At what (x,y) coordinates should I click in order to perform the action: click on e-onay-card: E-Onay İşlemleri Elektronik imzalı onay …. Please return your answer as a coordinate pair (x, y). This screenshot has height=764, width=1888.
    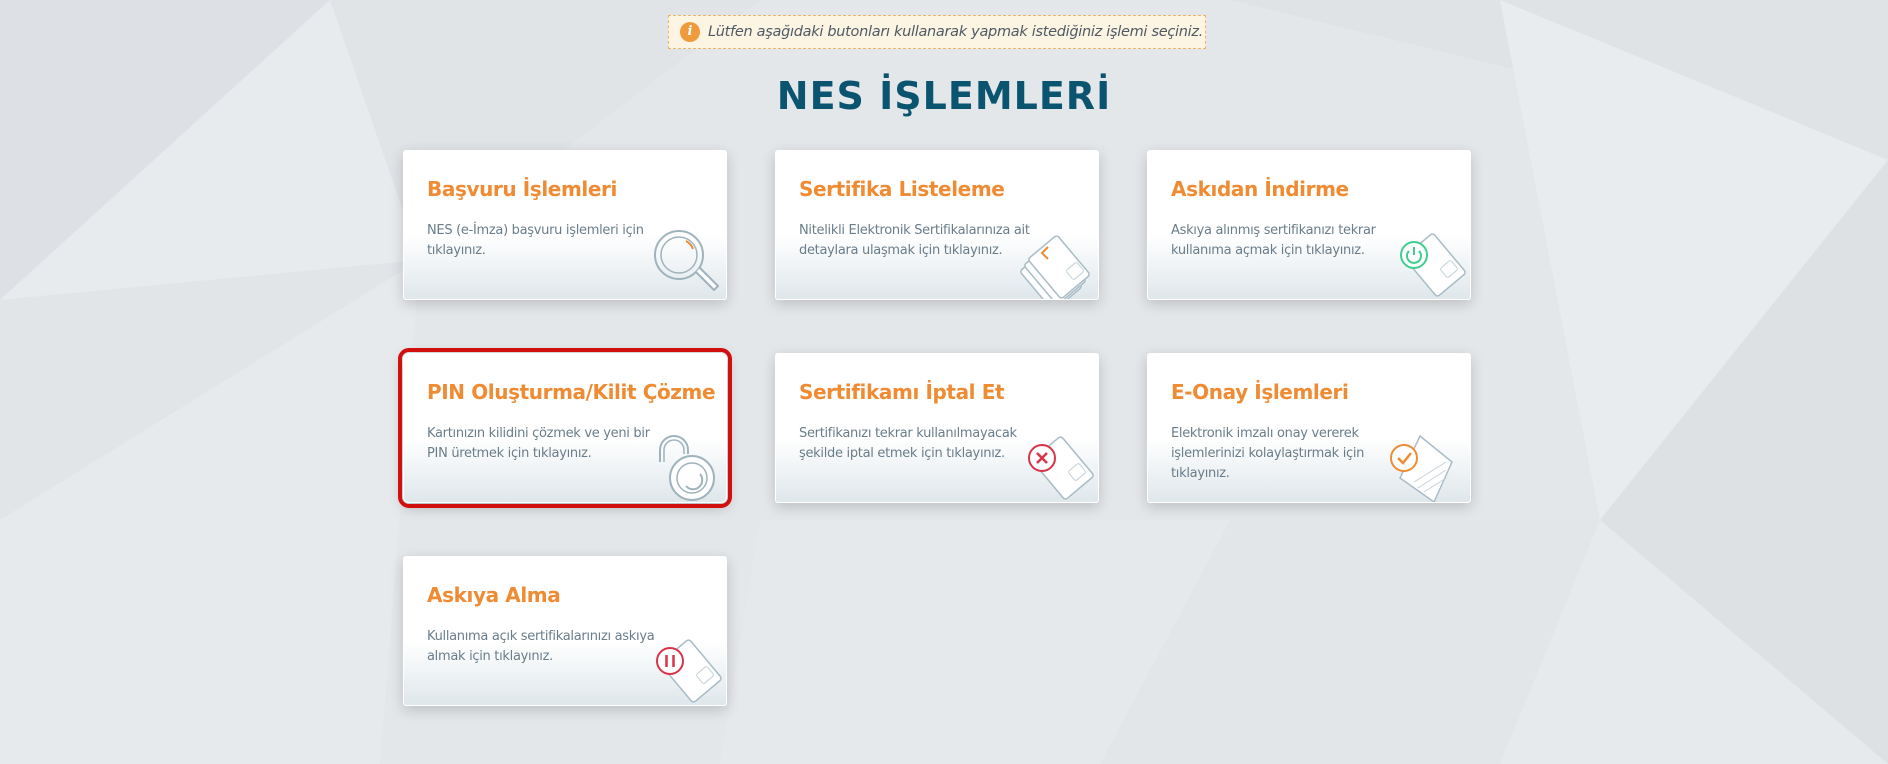
    Looking at the image, I should click on (1309, 428).